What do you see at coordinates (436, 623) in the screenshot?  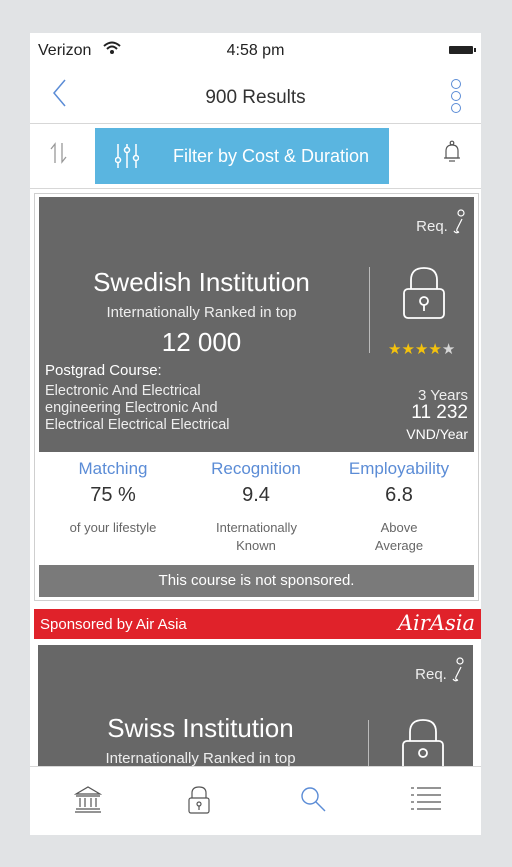 I see `airasia-logo: AirAsia` at bounding box center [436, 623].